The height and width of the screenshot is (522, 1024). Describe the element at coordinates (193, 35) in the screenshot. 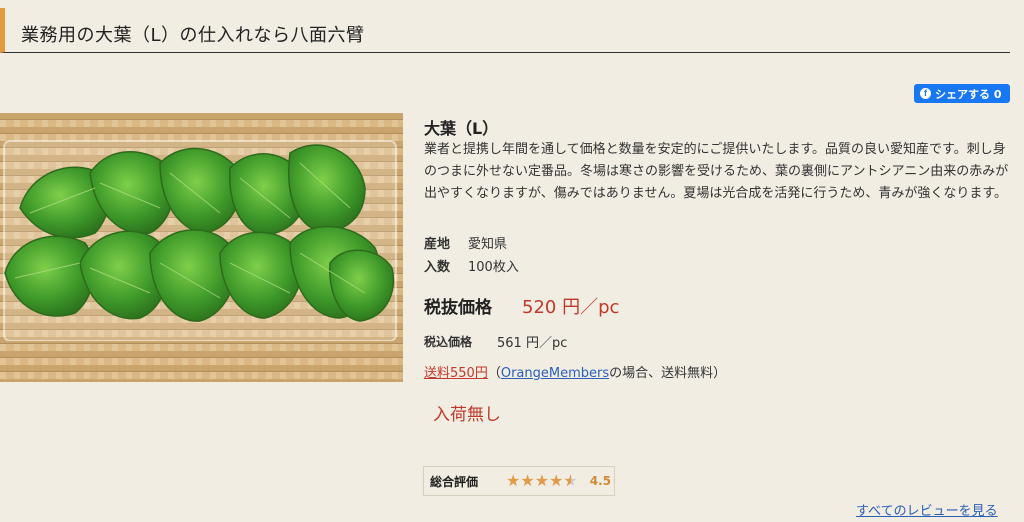

I see `page-title: 業務用の大葉（L）の仕入れなら八面六臂` at that location.